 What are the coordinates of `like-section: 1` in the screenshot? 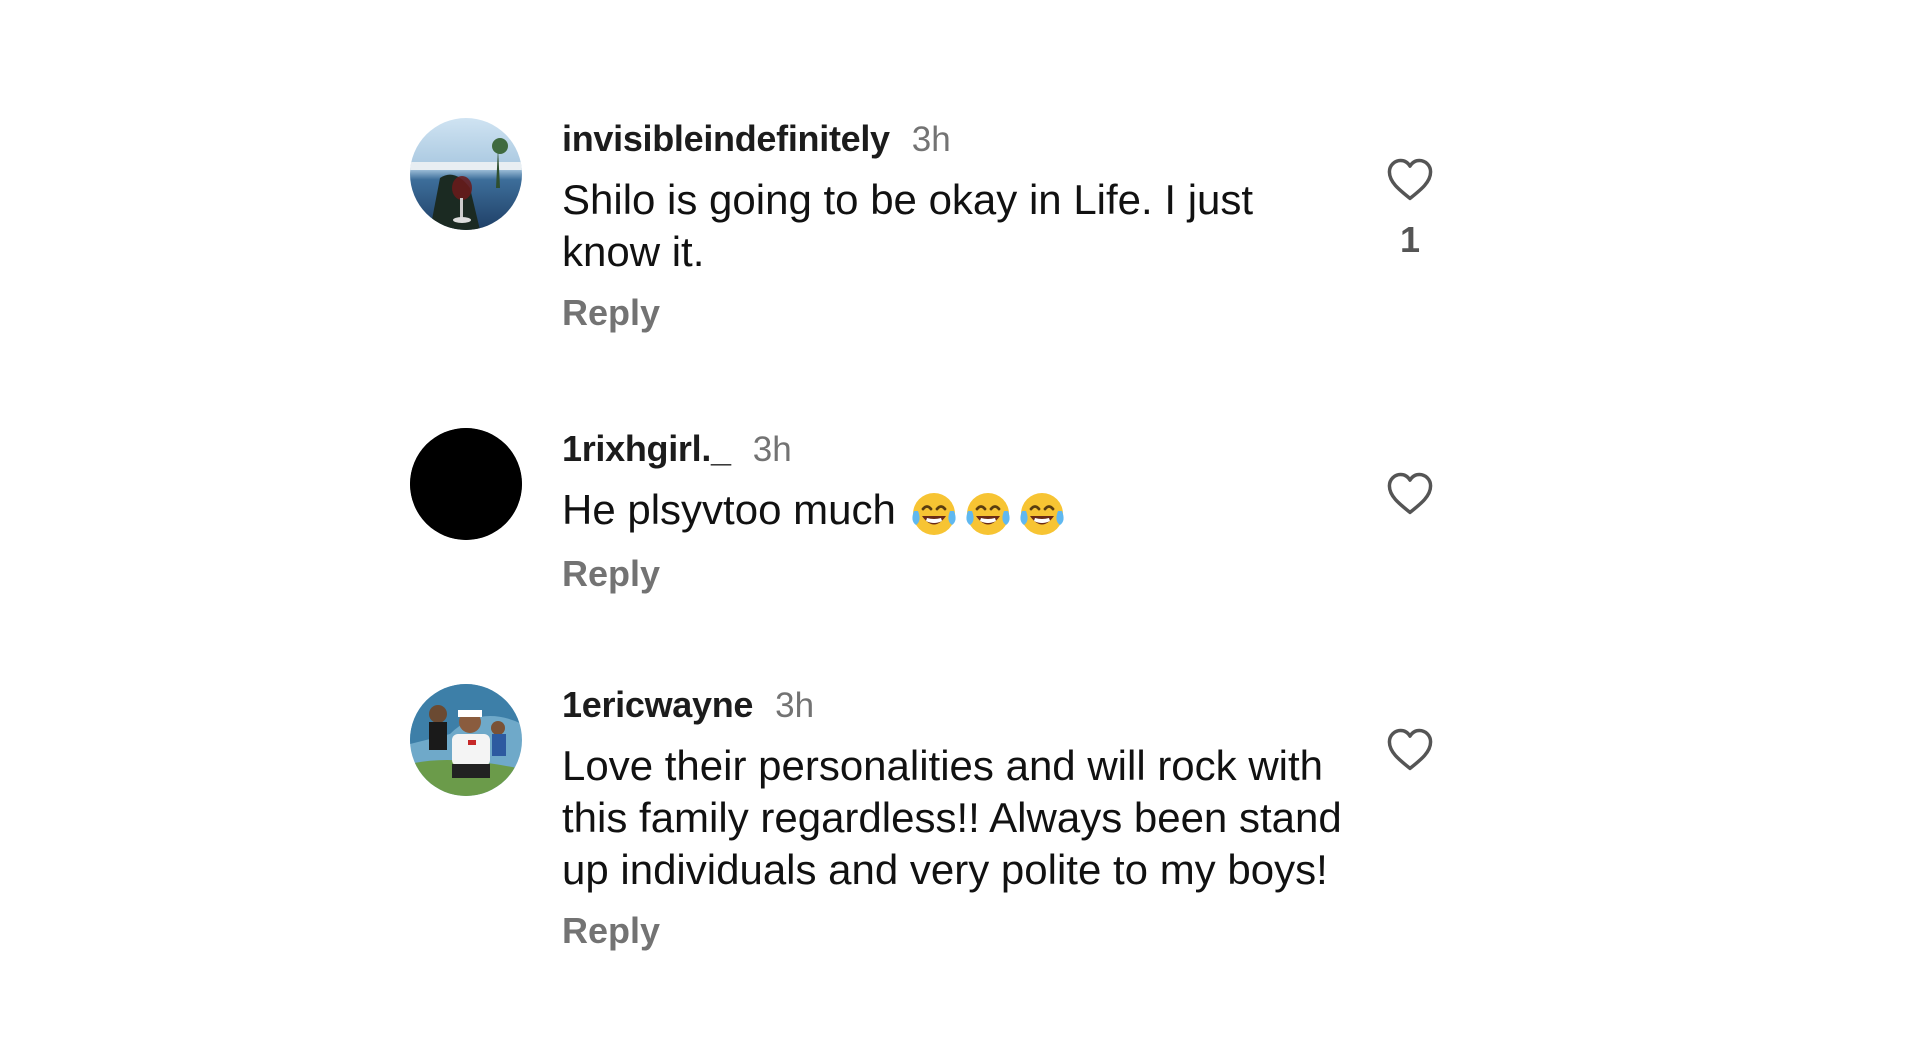 It's located at (1410, 207).